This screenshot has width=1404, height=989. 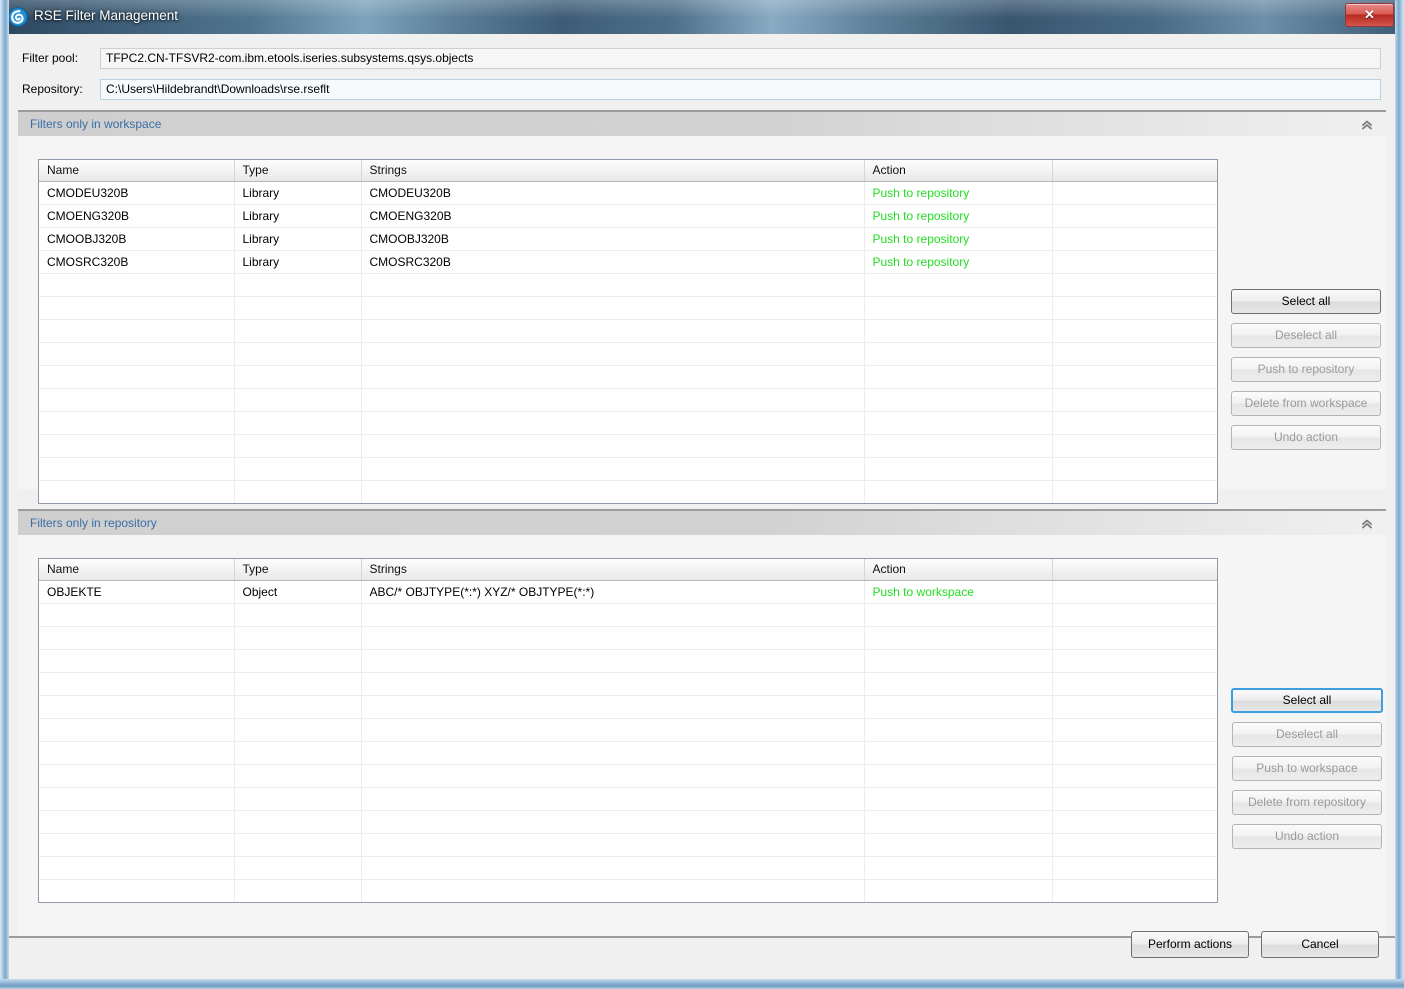 What do you see at coordinates (613, 262) in the screenshot?
I see `cell-strings: CMOSRC320B` at bounding box center [613, 262].